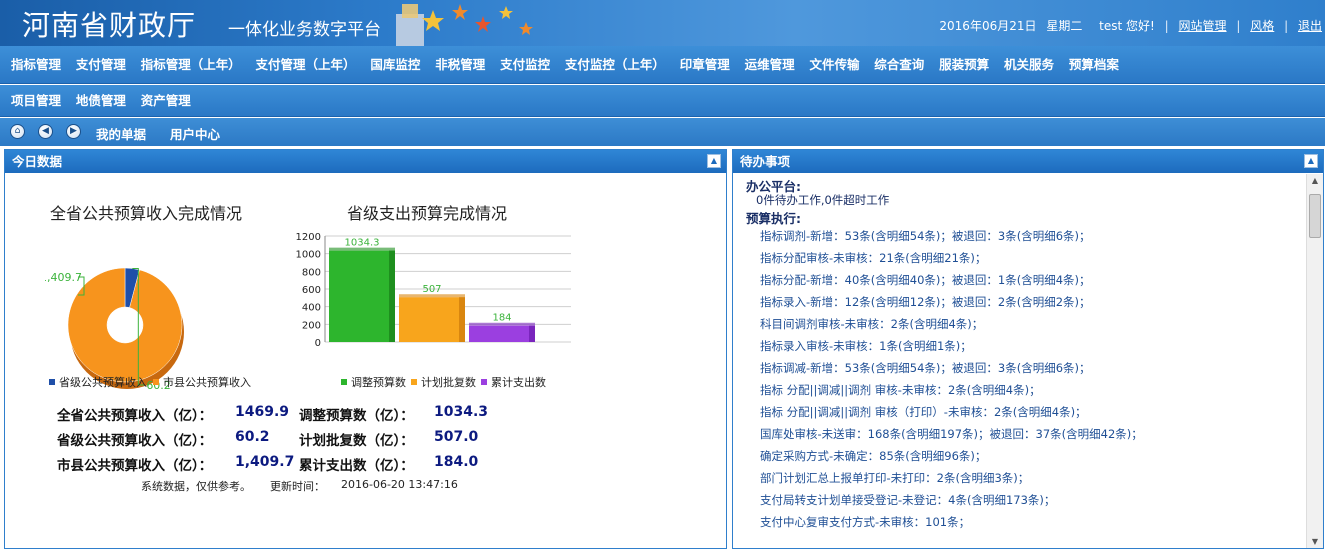 This screenshot has width=1325, height=555. I want to click on bar-data-label: 507, so click(431, 289).